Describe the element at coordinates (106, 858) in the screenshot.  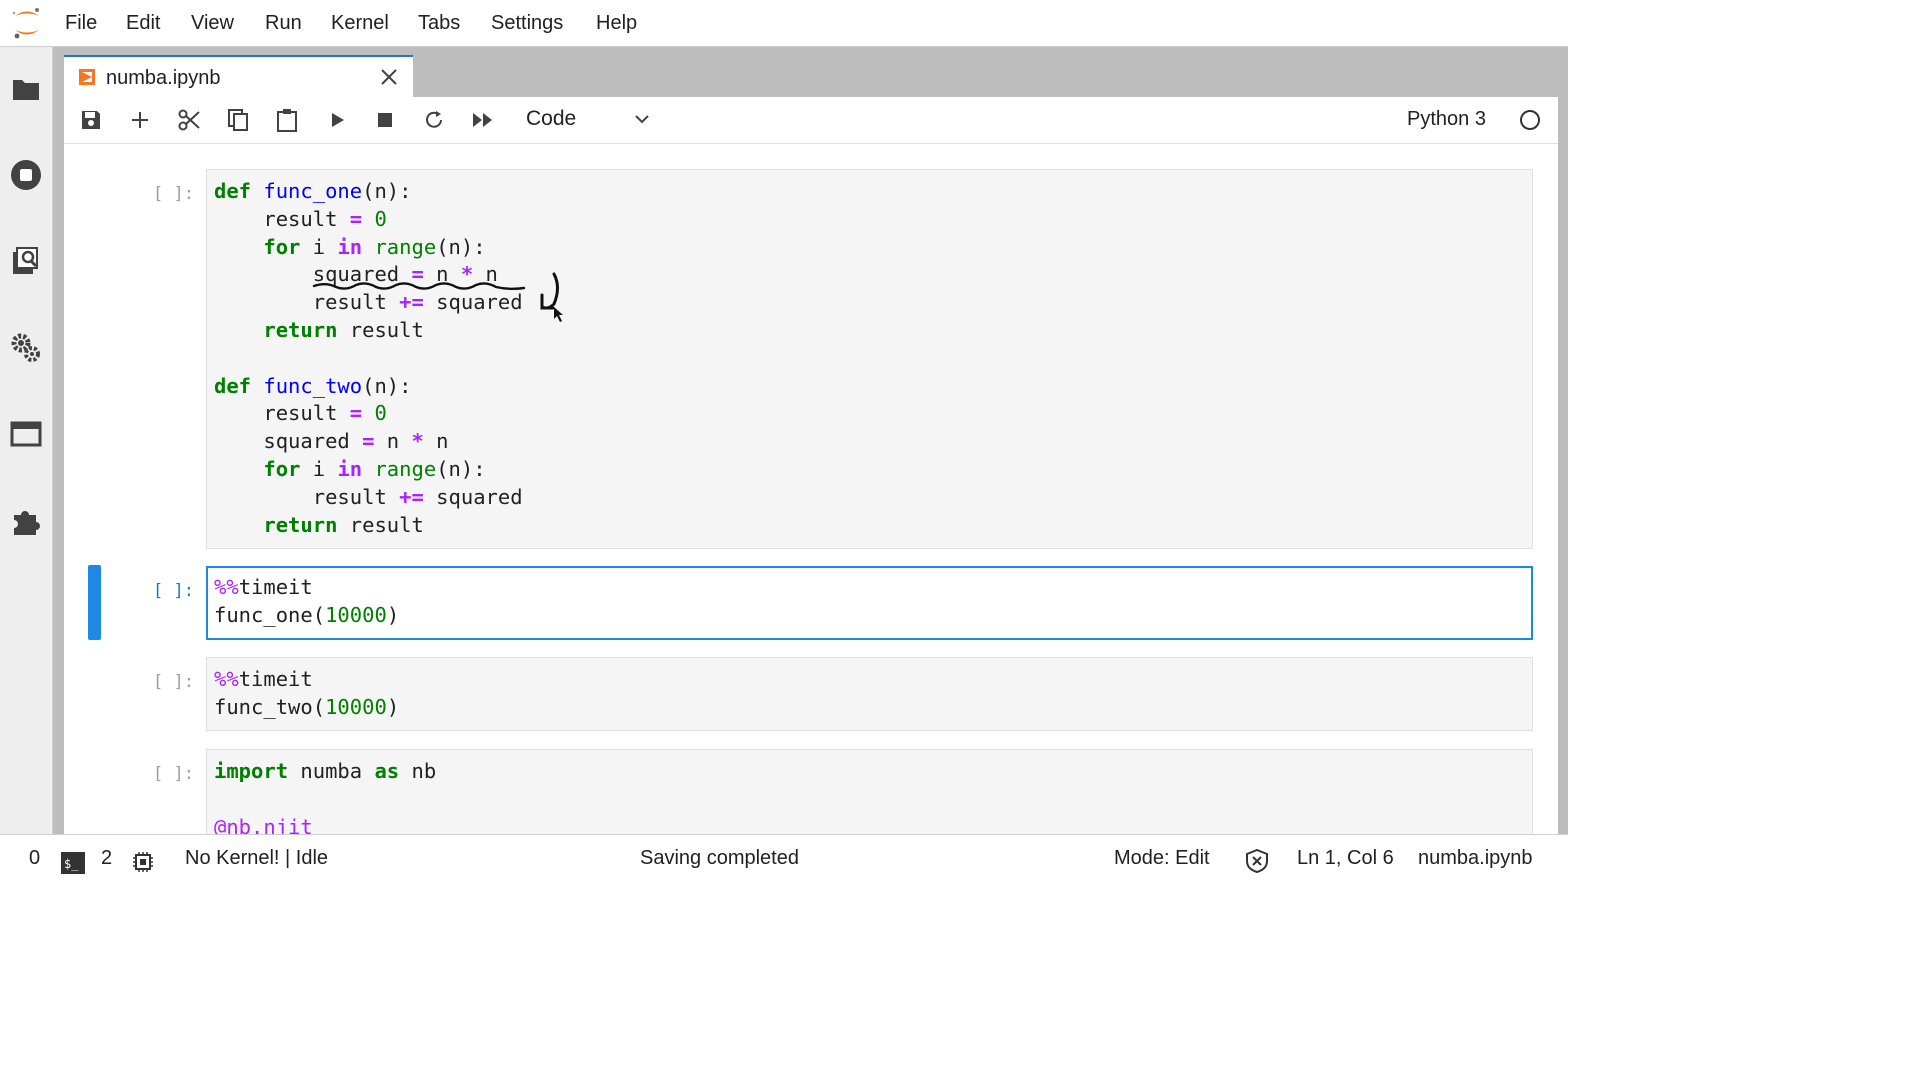
I see `kernel-count: 2` at that location.